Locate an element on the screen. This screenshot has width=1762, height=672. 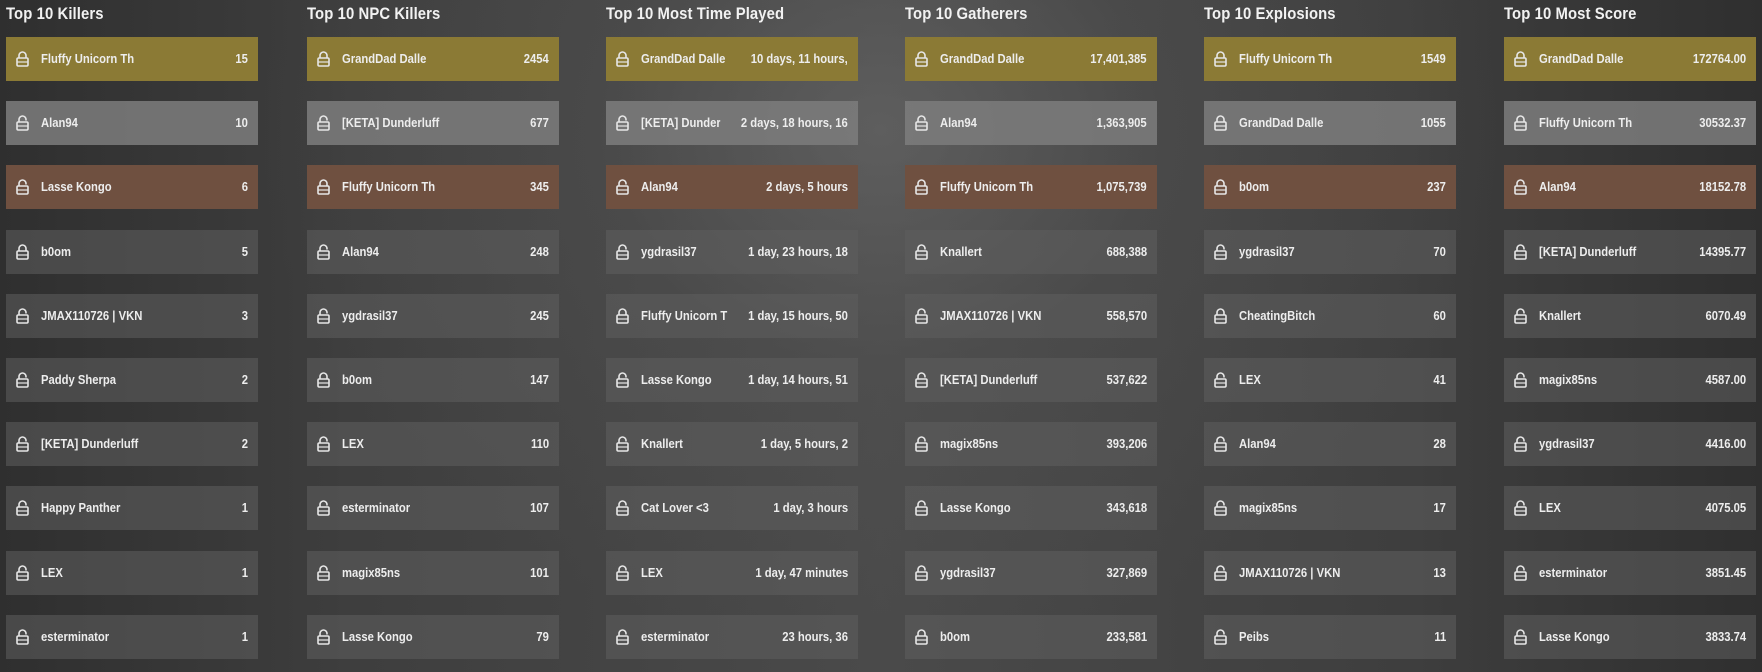
leaderboard-row: Fluffy Unicorn Th 345 is located at coordinates (433, 187).